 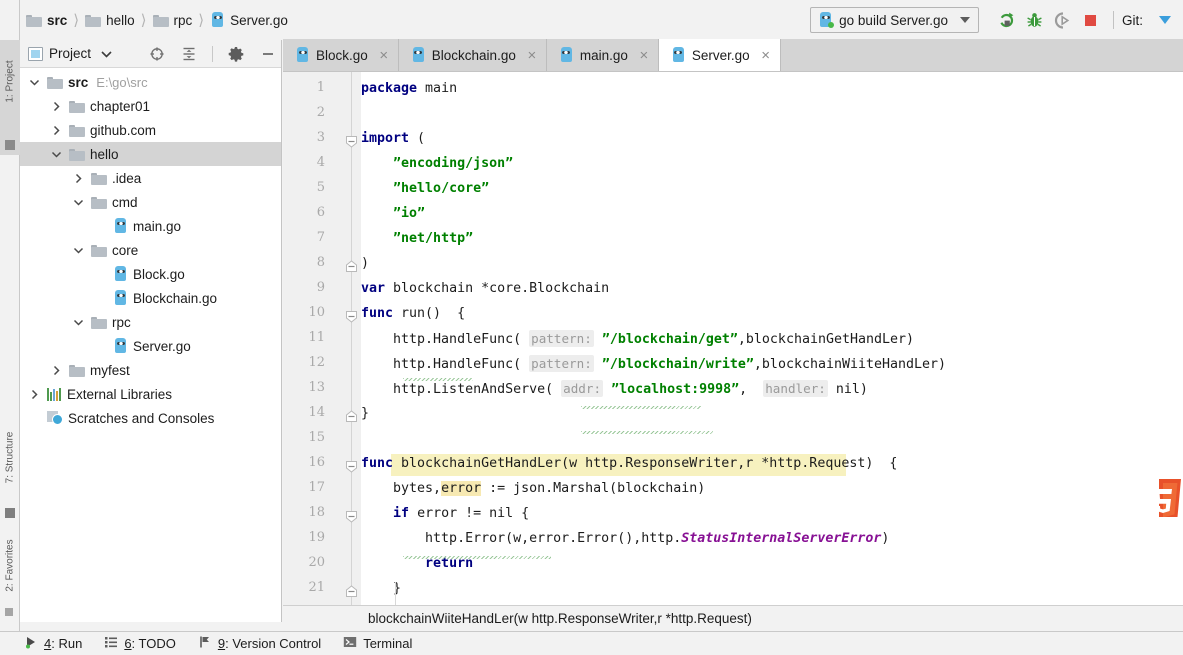 I want to click on tool-window-button-terminal: Terminal, so click(x=377, y=643).